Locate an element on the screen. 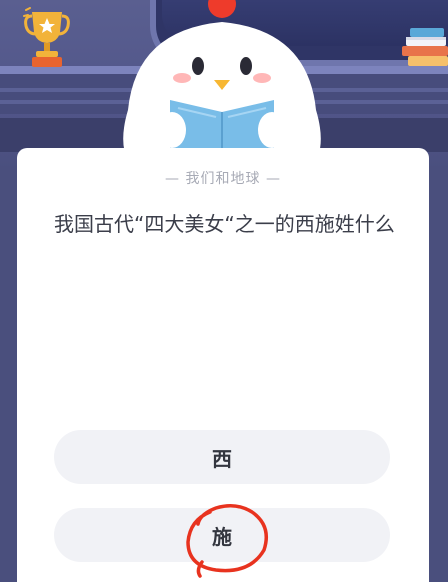 This screenshot has width=448, height=582. answer-option-label: 西 is located at coordinates (222, 458).